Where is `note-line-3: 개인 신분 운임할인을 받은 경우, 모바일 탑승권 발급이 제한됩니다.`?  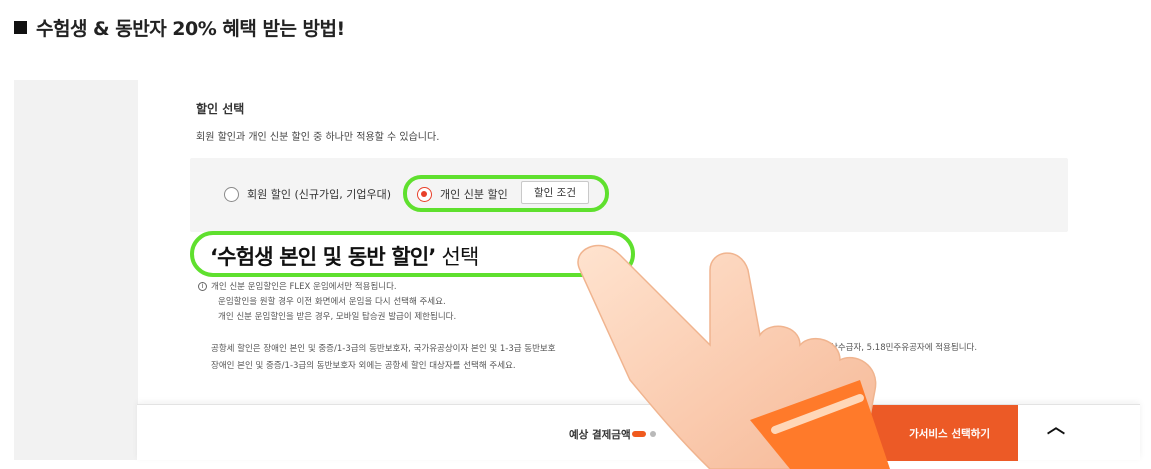 note-line-3: 개인 신분 운임할인을 받은 경우, 모바일 탑승권 발급이 제한됩니다. is located at coordinates (337, 317).